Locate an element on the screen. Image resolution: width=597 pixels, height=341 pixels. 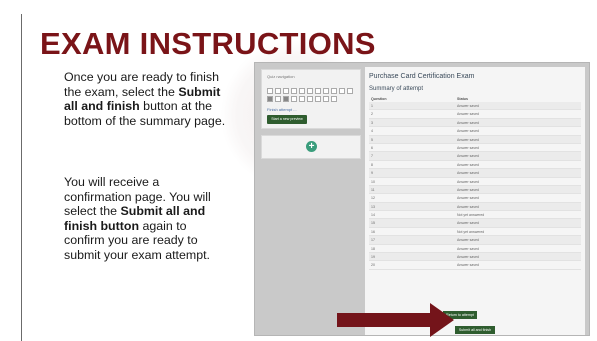
question-number: 17 is located at coordinates (373, 240).